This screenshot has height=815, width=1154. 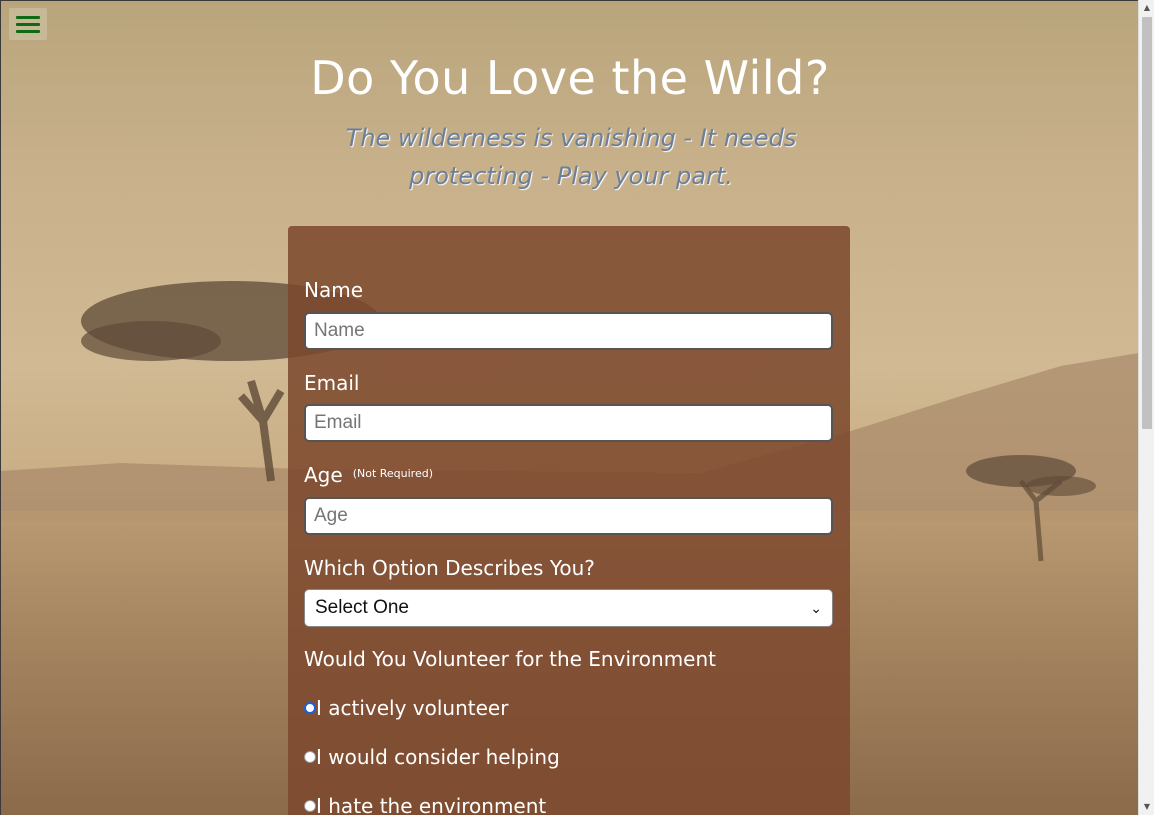 What do you see at coordinates (568, 331) in the screenshot?
I see `name-input: Name` at bounding box center [568, 331].